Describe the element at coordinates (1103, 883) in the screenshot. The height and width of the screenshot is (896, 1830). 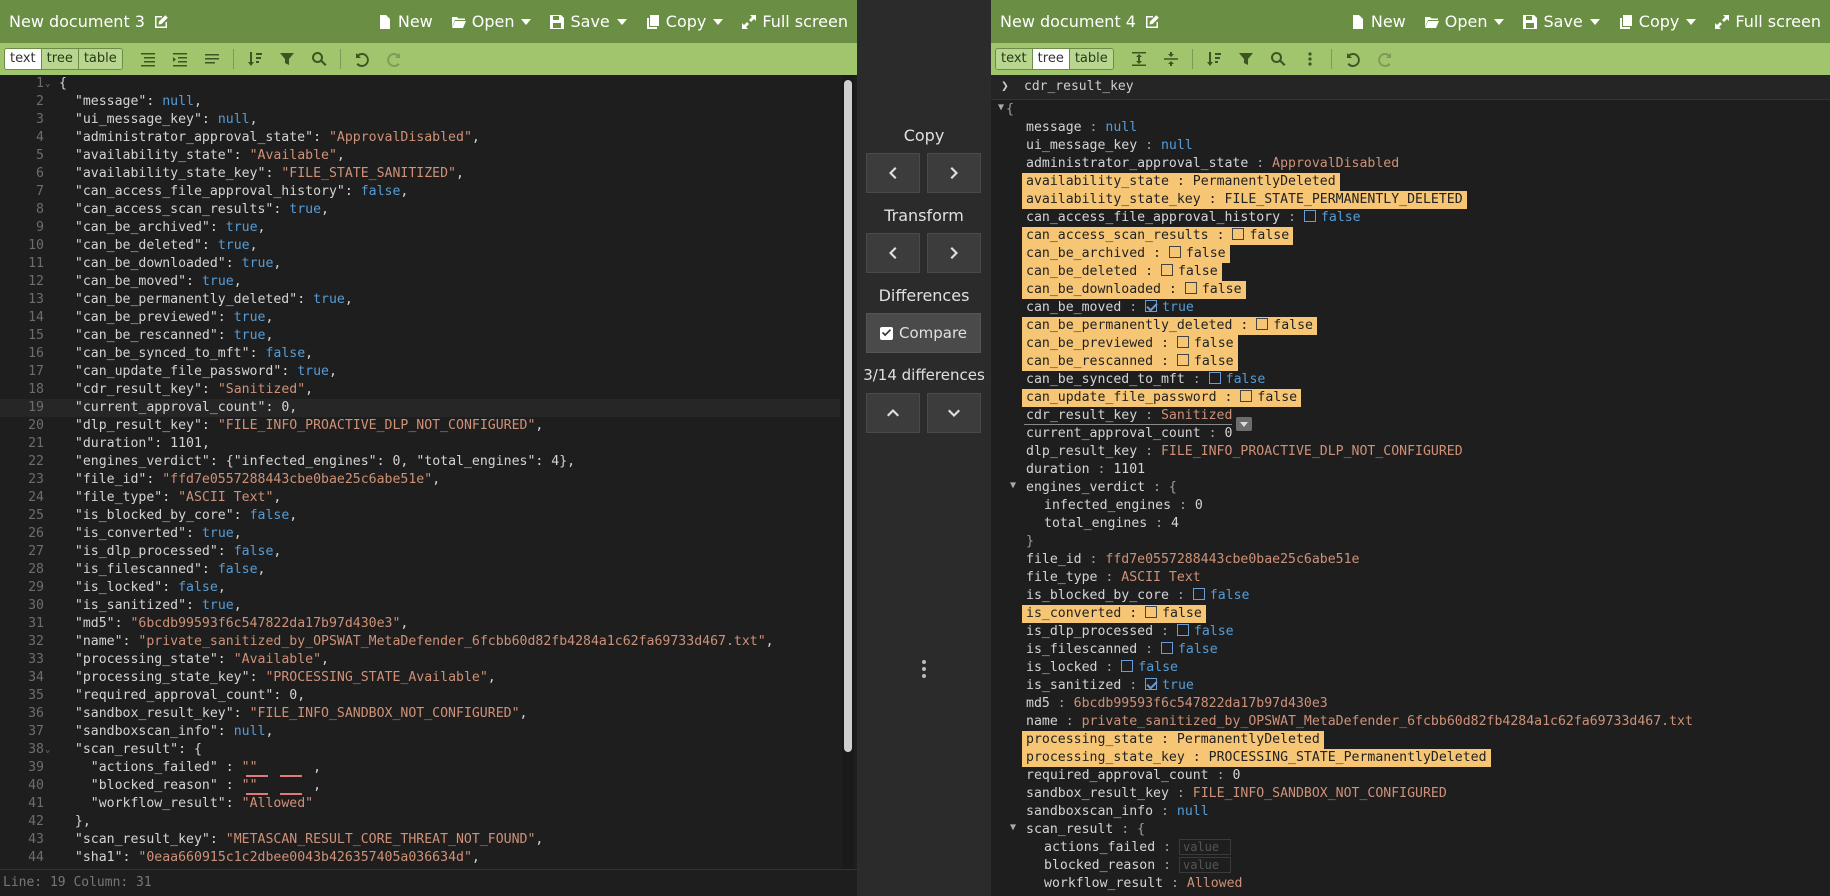
I see `node-key: workflow_result` at that location.